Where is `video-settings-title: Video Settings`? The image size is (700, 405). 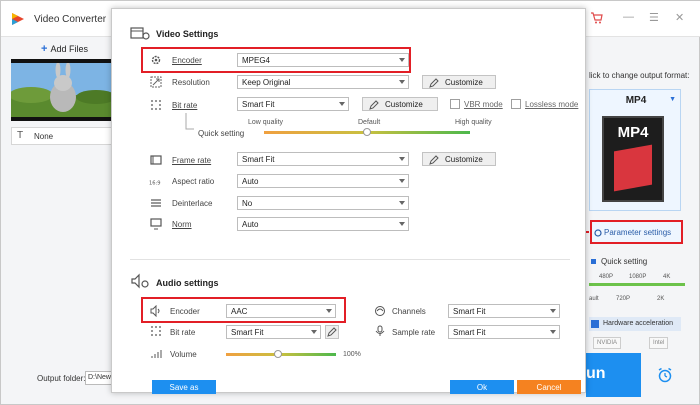
video-settings-title: Video Settings is located at coordinates (187, 34).